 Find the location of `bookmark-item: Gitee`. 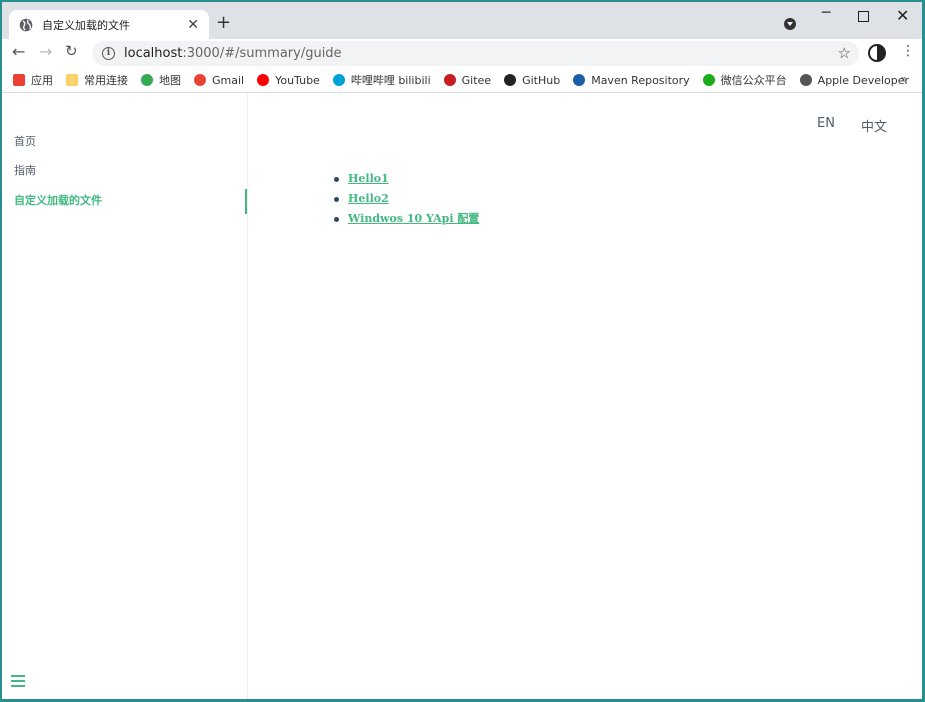

bookmark-item: Gitee is located at coordinates (467, 80).